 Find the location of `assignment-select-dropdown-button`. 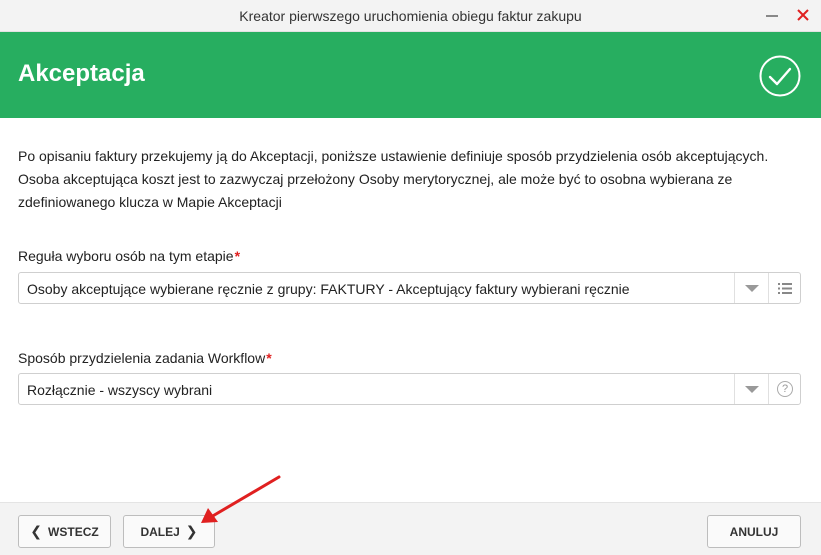

assignment-select-dropdown-button is located at coordinates (751, 389).